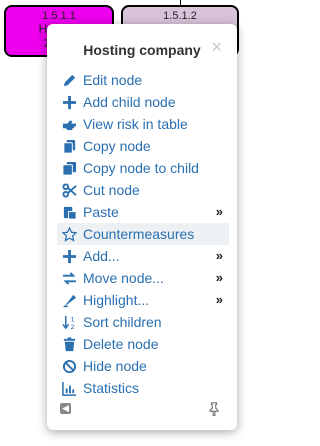 This screenshot has width=320, height=446. What do you see at coordinates (113, 80) in the screenshot?
I see `menu-item-label: Edit node` at bounding box center [113, 80].